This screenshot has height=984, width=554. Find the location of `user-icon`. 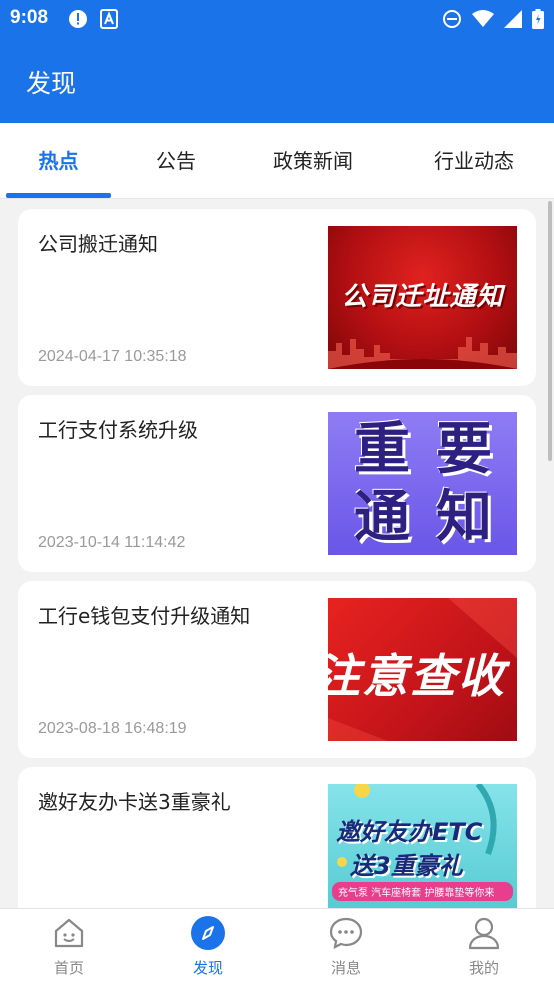

user-icon is located at coordinates (484, 933).